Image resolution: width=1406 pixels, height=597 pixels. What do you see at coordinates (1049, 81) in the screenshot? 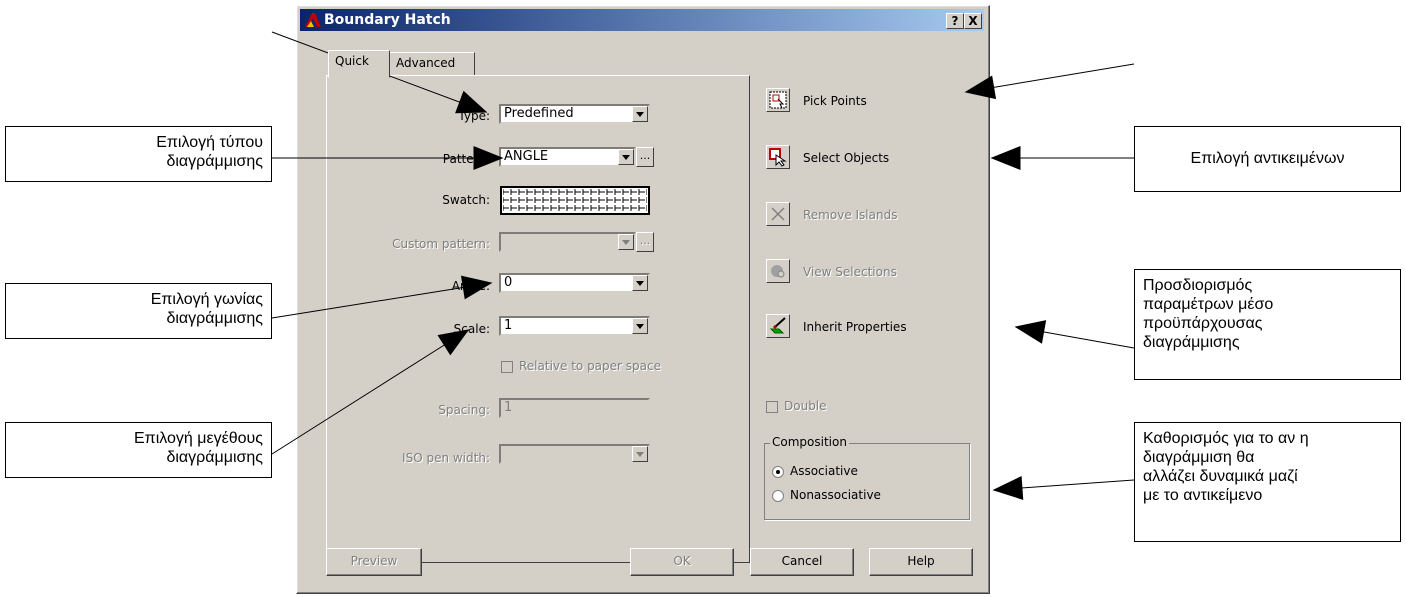
I see `arrow-to-pick-points` at bounding box center [1049, 81].